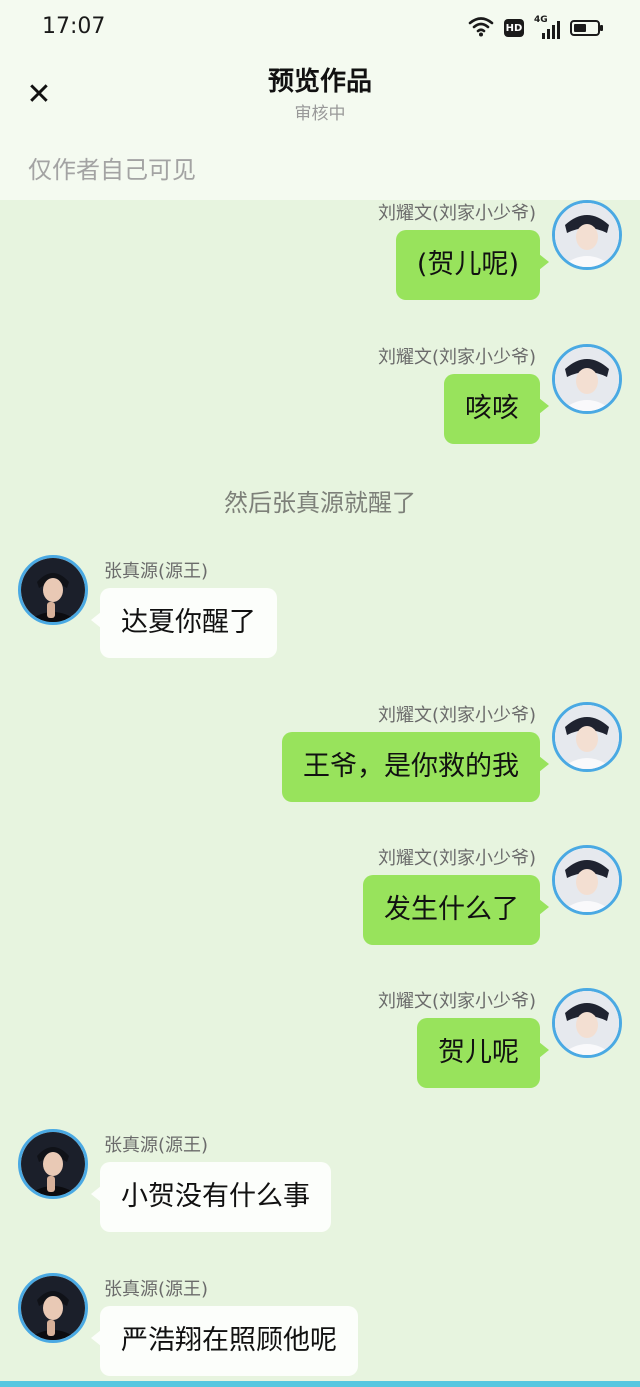 The width and height of the screenshot is (640, 1387). What do you see at coordinates (320, 503) in the screenshot?
I see `narration-text: 然后张真源就醒了` at bounding box center [320, 503].